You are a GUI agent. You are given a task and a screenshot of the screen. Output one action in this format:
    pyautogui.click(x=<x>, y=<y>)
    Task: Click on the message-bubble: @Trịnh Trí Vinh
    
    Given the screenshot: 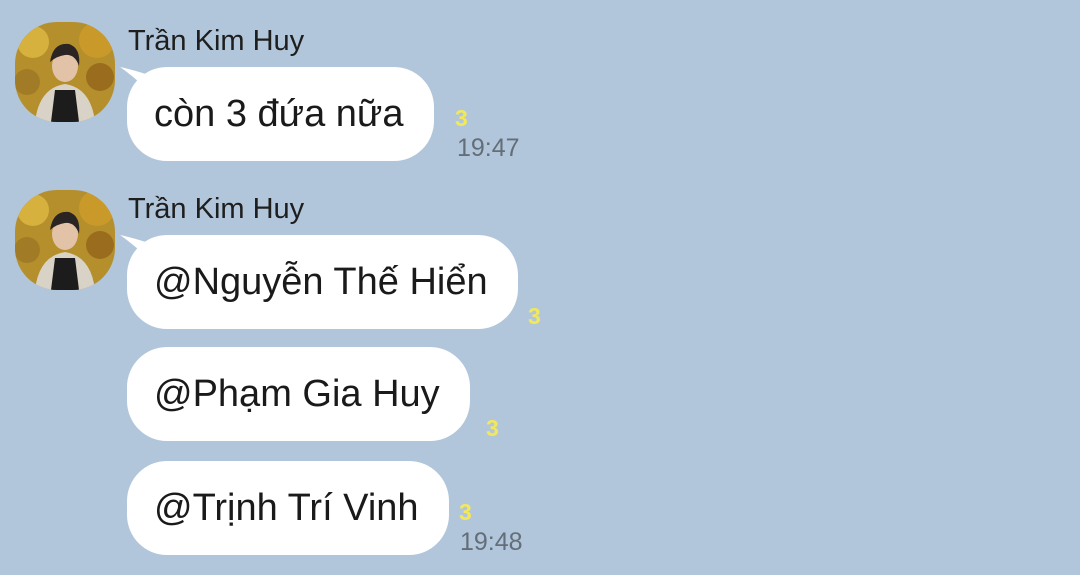 What is the action you would take?
    pyautogui.click(x=288, y=508)
    